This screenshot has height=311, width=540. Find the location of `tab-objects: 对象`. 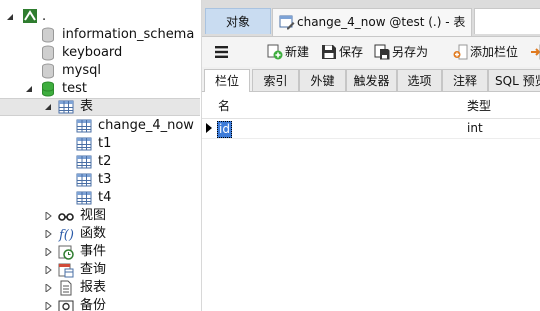

tab-objects: 对象 is located at coordinates (238, 21).